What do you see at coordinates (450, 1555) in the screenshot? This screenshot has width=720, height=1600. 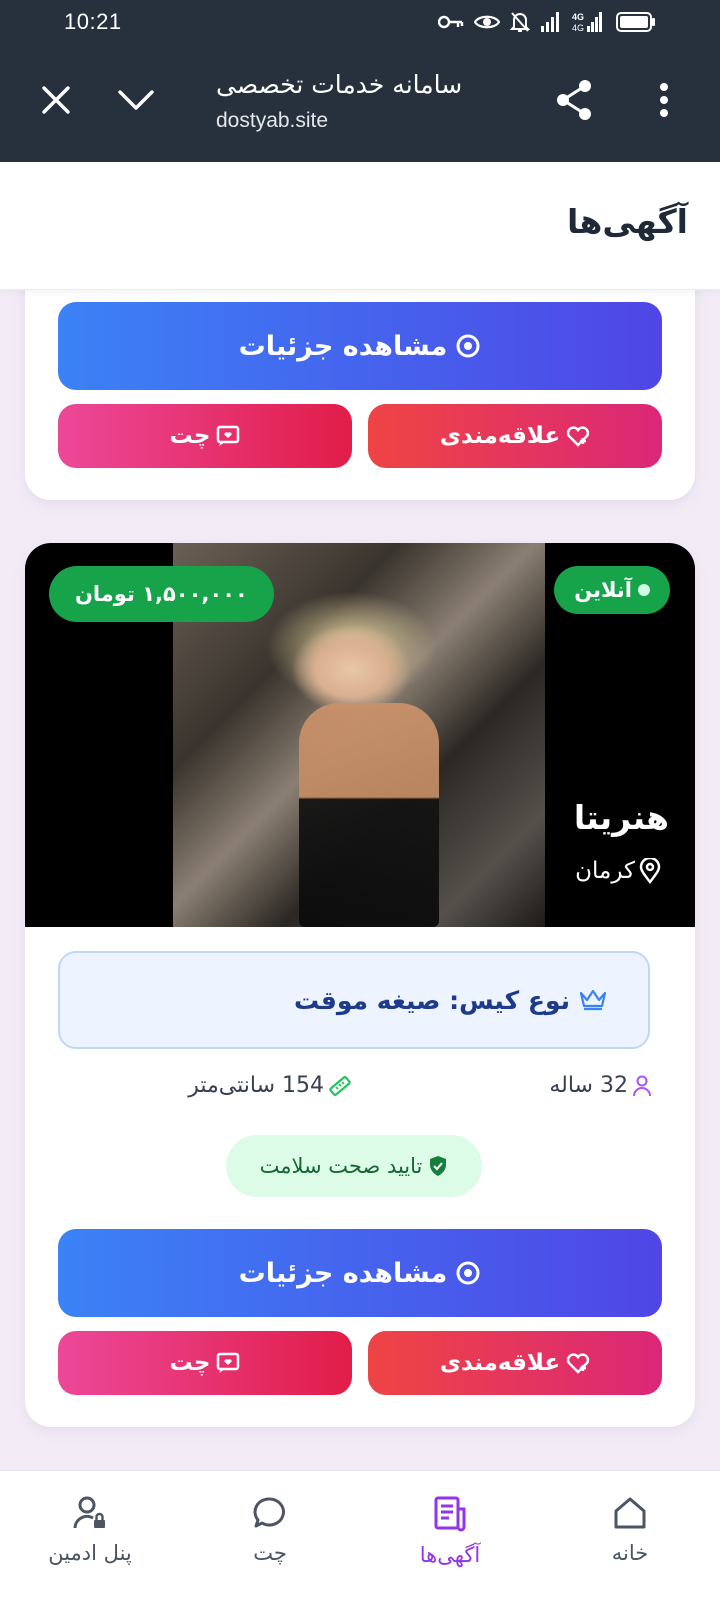 I see `nav-label-ads: آگهی‌ها` at bounding box center [450, 1555].